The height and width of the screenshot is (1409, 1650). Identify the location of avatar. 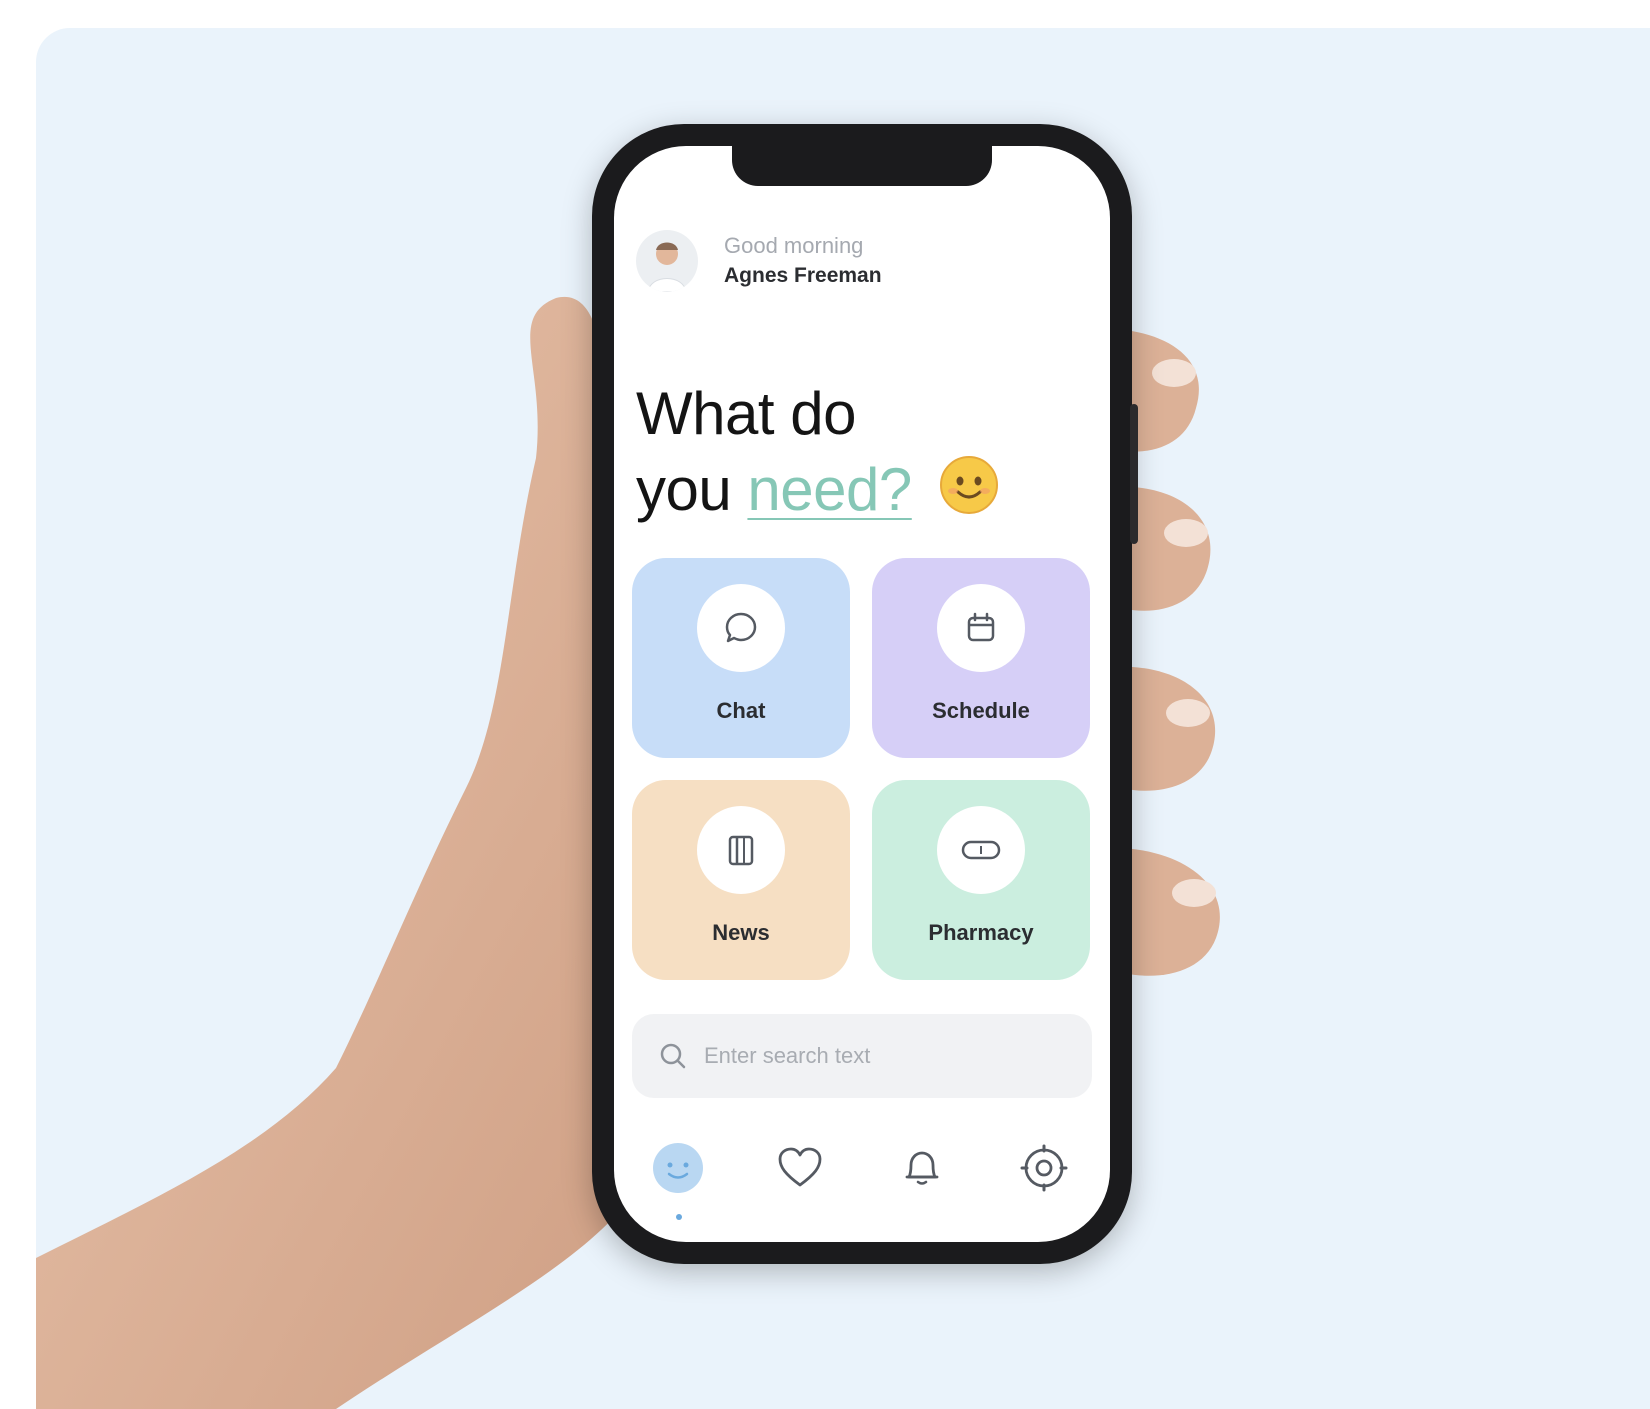
(667, 261).